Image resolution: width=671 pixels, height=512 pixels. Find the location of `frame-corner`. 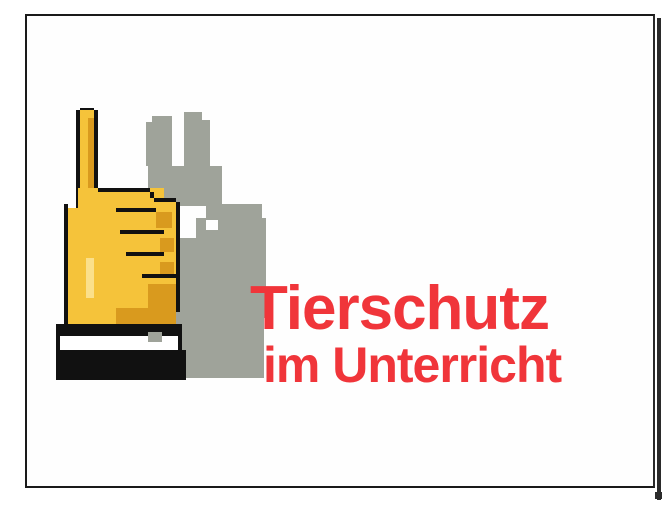

frame-corner is located at coordinates (658, 495).